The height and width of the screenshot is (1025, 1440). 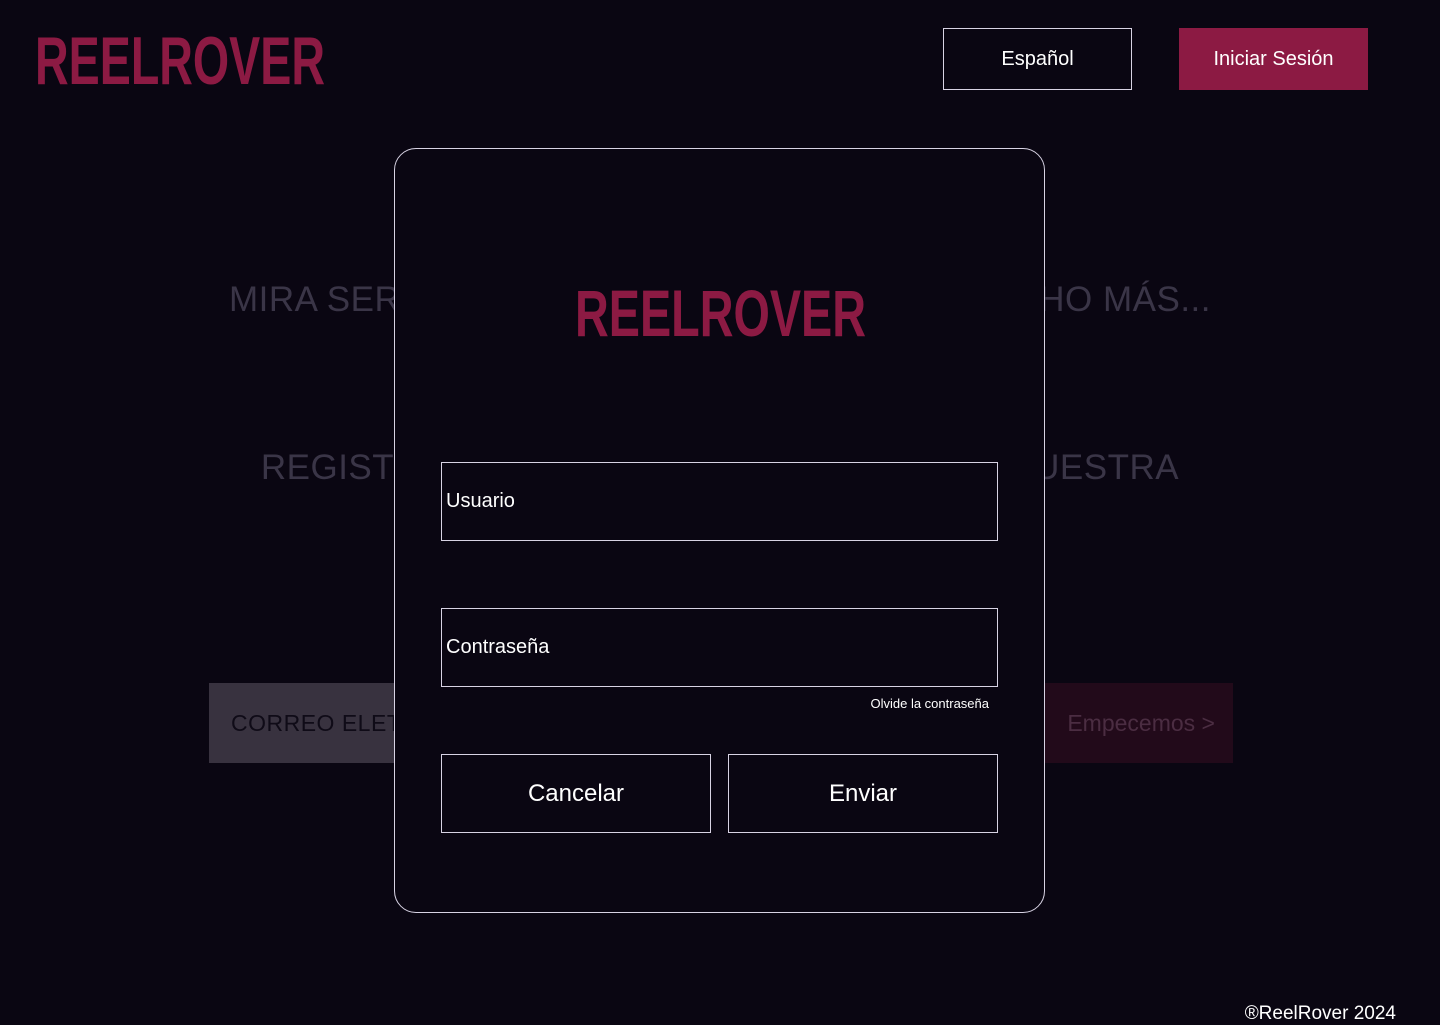 What do you see at coordinates (1141, 722) in the screenshot?
I see `get-started-label: Empecemos >` at bounding box center [1141, 722].